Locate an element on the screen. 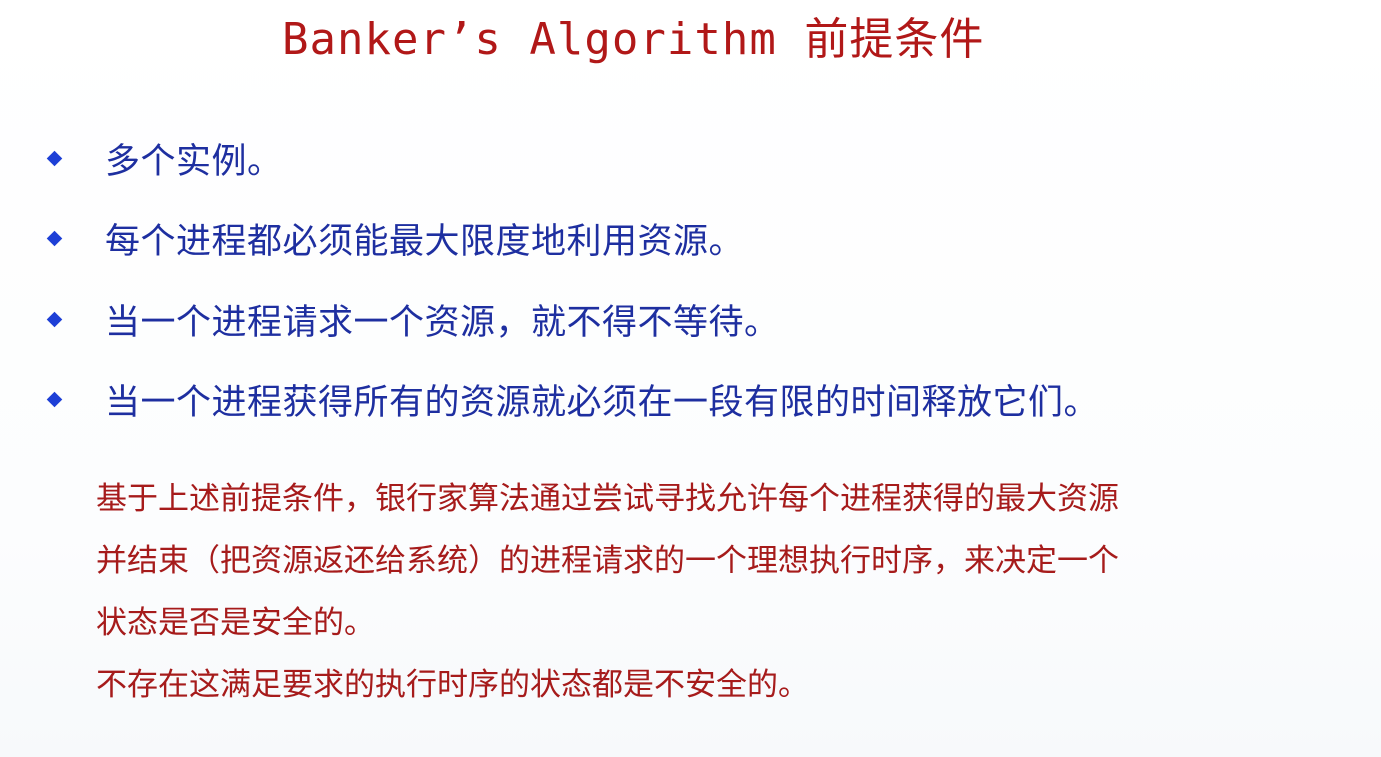  bullet-text: 多个实例。 is located at coordinates (194, 161).